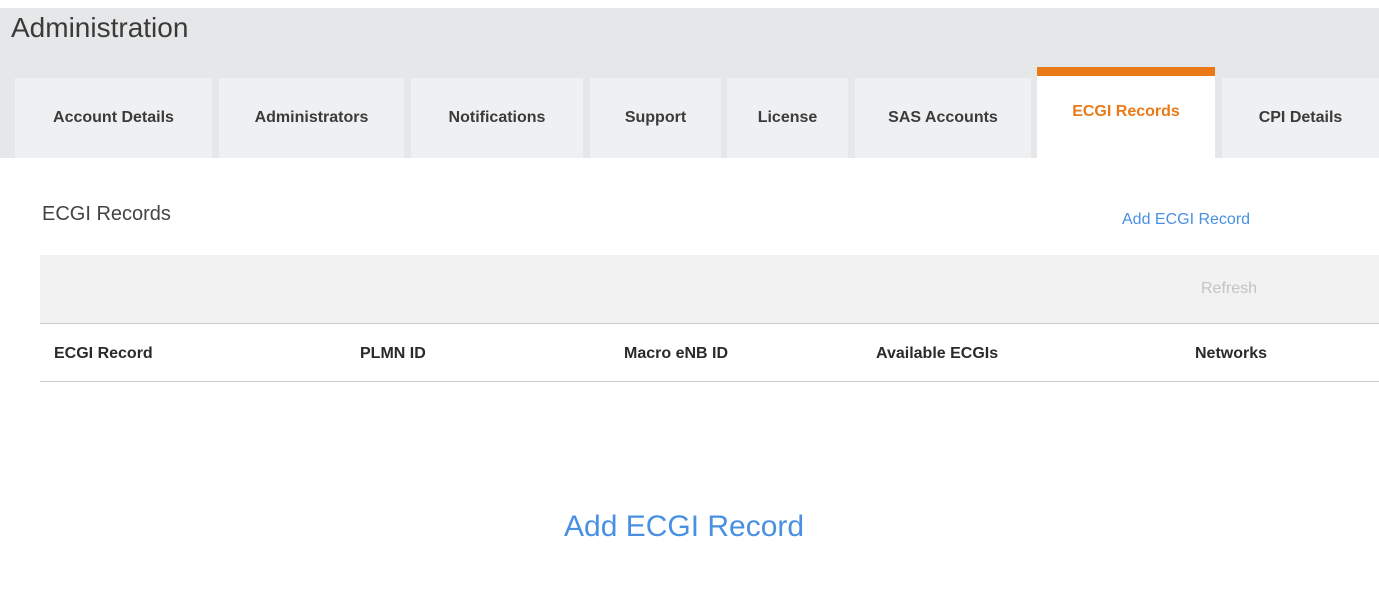 This screenshot has width=1379, height=596. What do you see at coordinates (497, 118) in the screenshot?
I see `tab-notifications: Notifications` at bounding box center [497, 118].